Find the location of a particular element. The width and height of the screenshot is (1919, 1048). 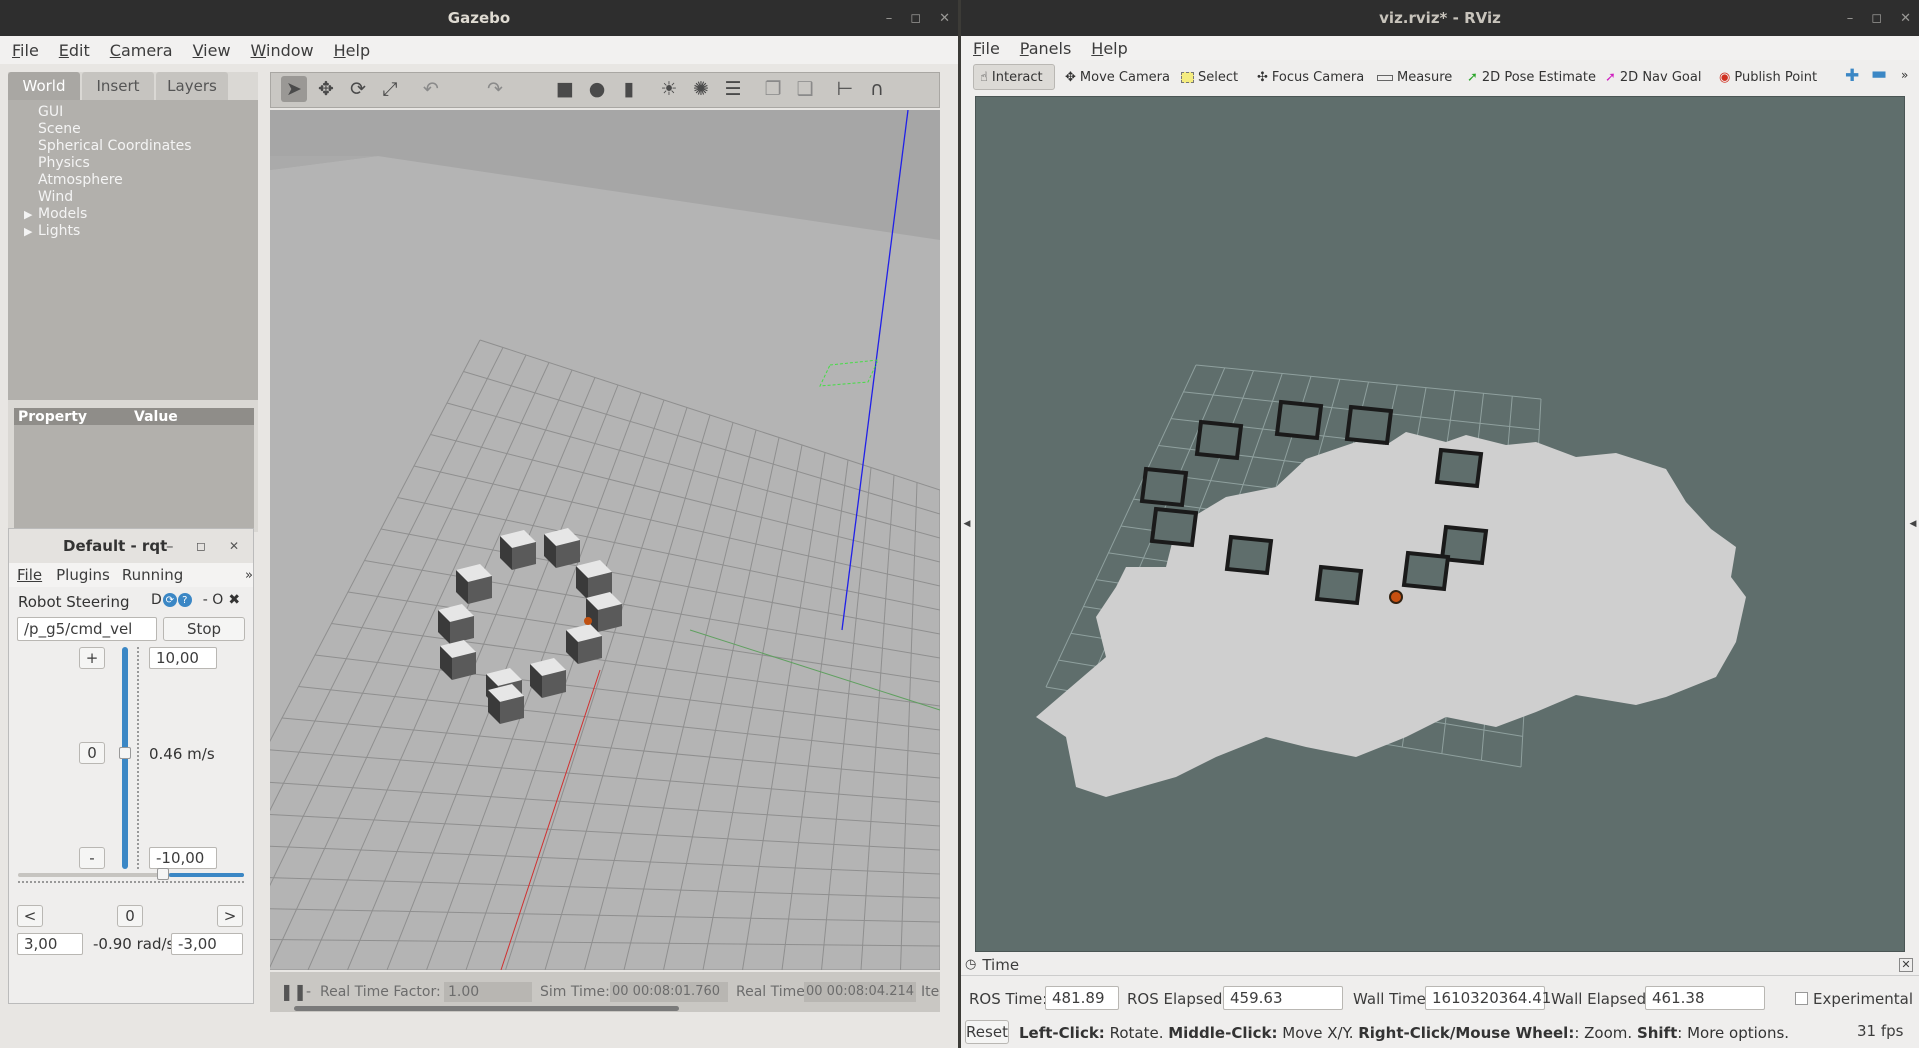

copy-icon: ❐ is located at coordinates (773, 89).